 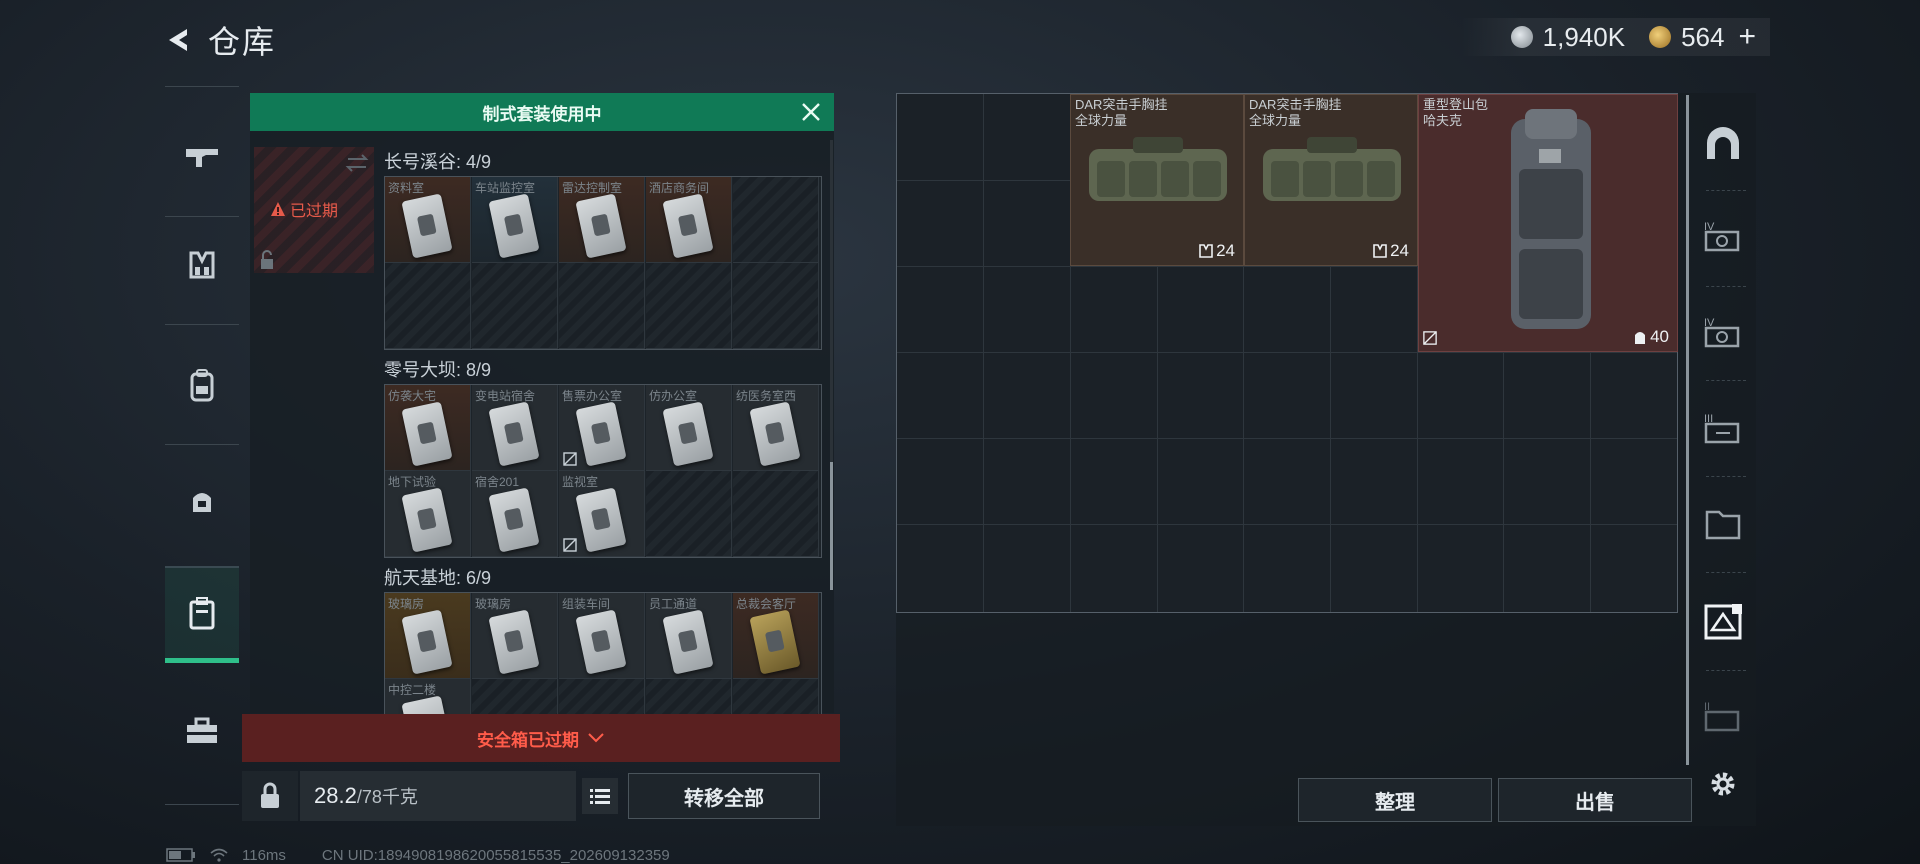 I want to click on item-name-line1: 重型登山包, so click(x=1456, y=104).